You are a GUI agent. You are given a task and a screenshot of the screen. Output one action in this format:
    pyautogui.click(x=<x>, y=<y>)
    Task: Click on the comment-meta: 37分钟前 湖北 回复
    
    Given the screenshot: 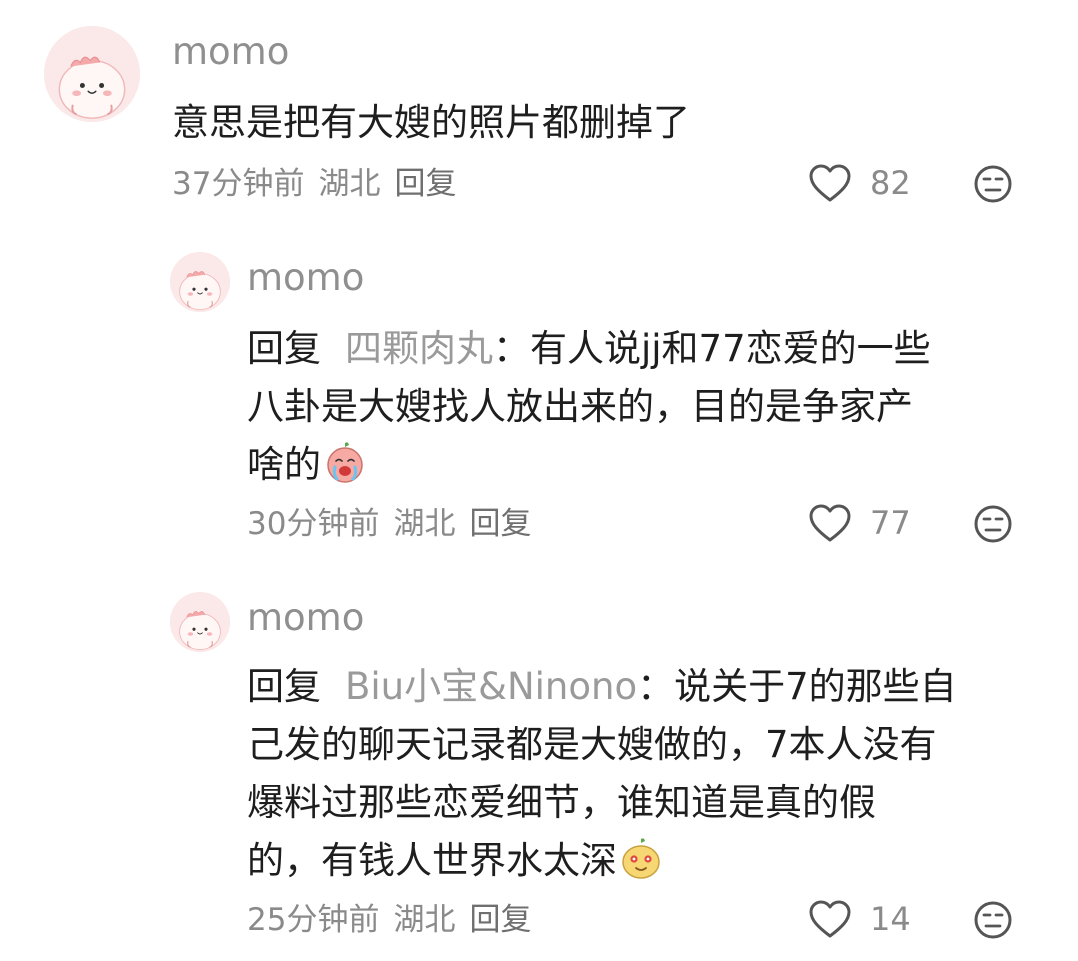 What is the action you would take?
    pyautogui.click(x=314, y=184)
    